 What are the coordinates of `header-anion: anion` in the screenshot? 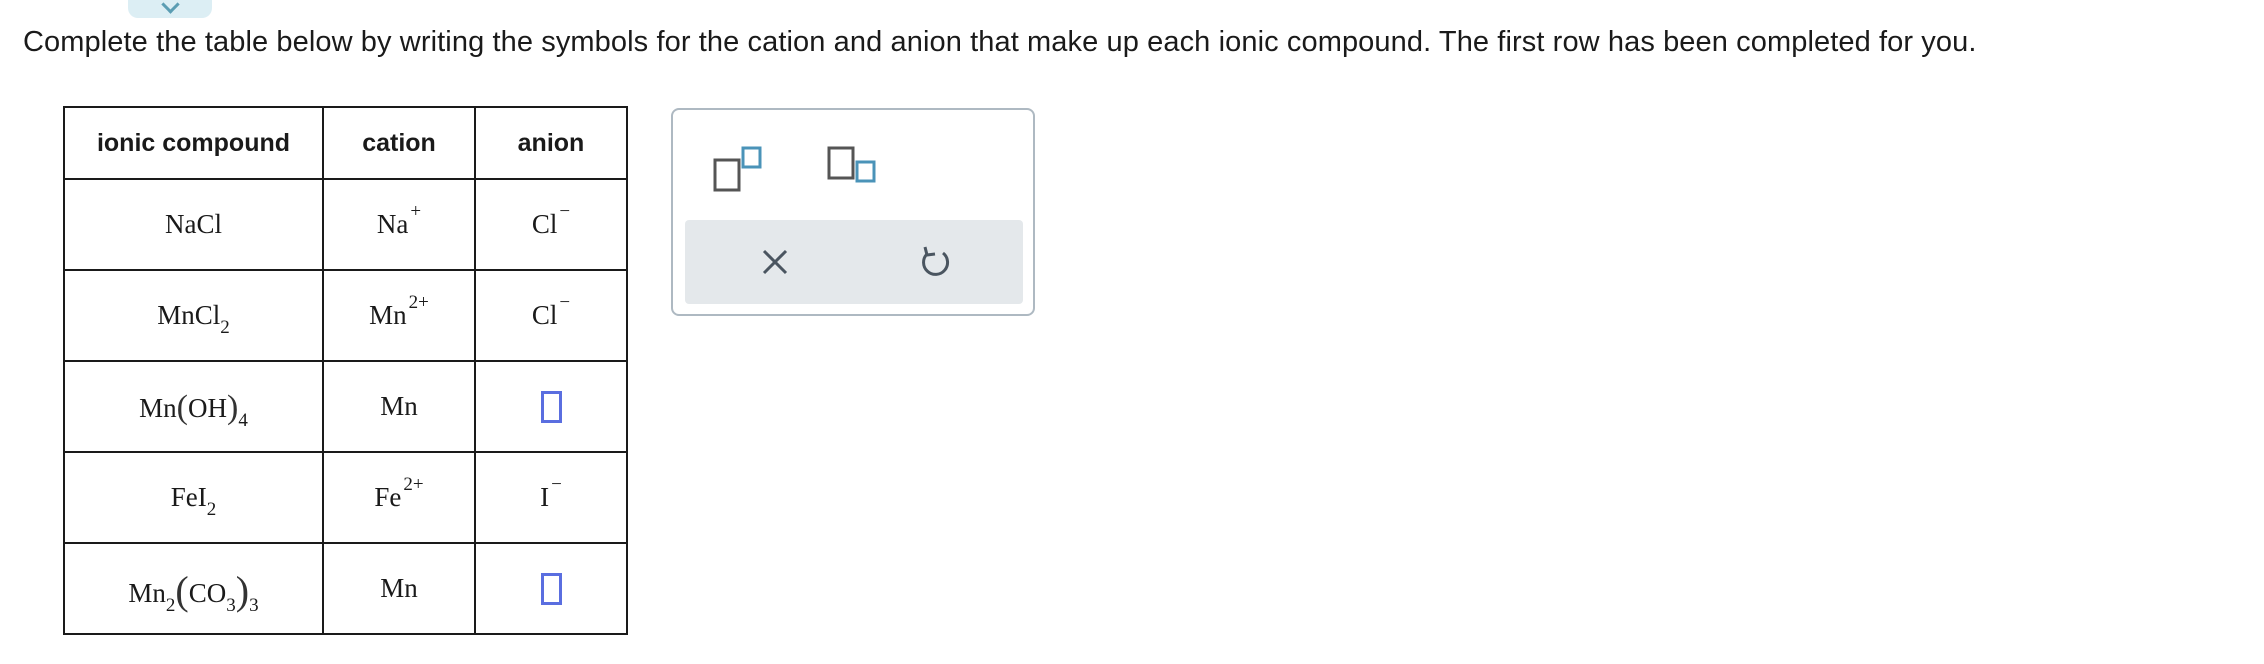 It's located at (551, 143).